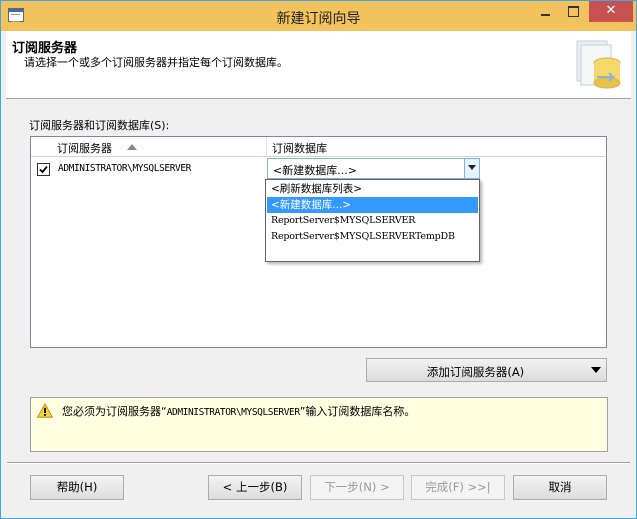  I want to click on warning-icon, so click(45, 410).